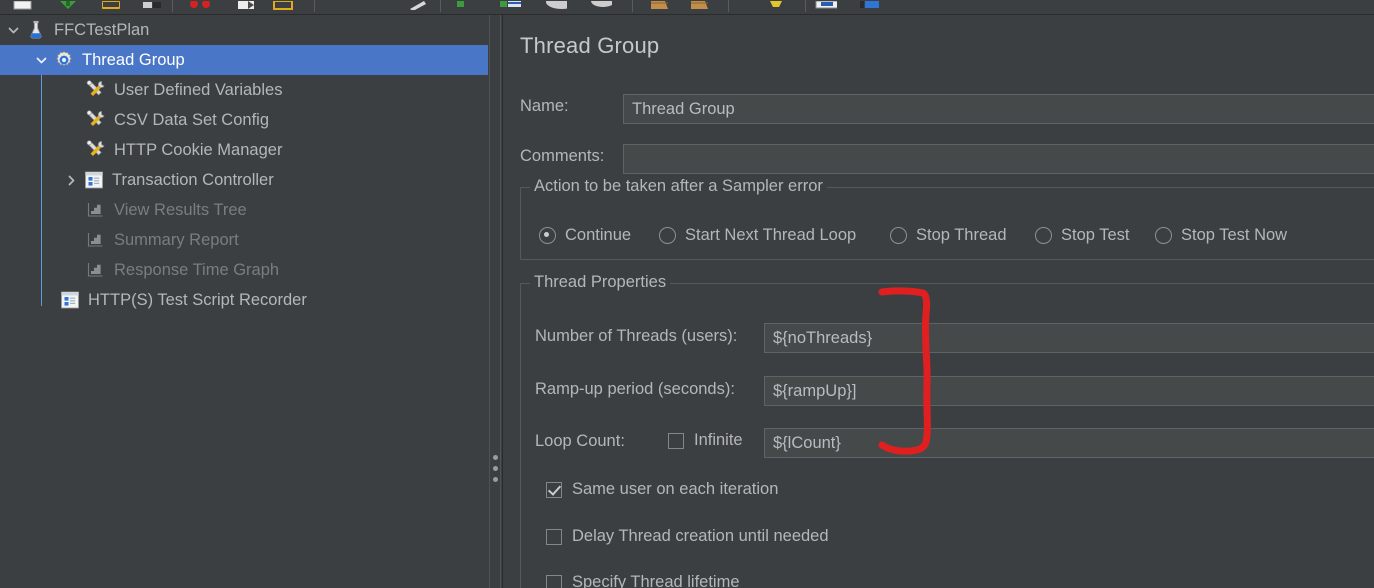  I want to click on radio-stop-test: Stop Test, so click(1082, 235).